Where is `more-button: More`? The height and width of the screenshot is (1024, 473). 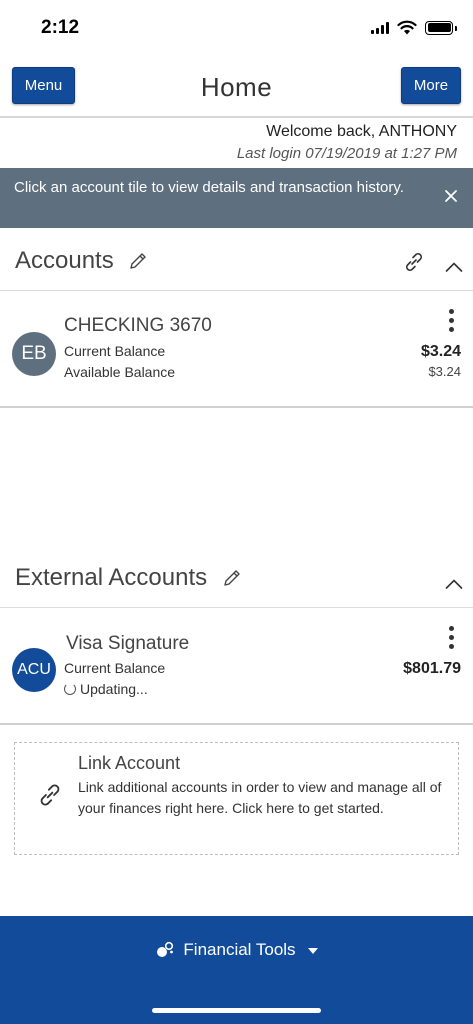
more-button: More is located at coordinates (431, 85).